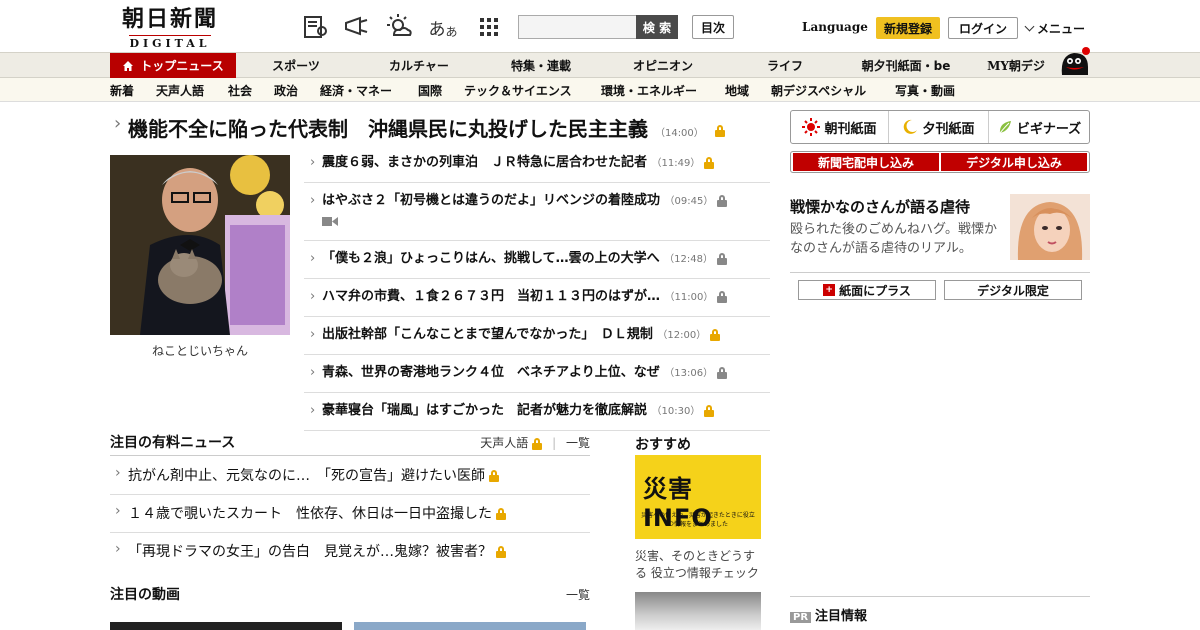 This screenshot has height=630, width=1200. What do you see at coordinates (1039, 127) in the screenshot?
I see `beginners-button: ビギナーズ` at bounding box center [1039, 127].